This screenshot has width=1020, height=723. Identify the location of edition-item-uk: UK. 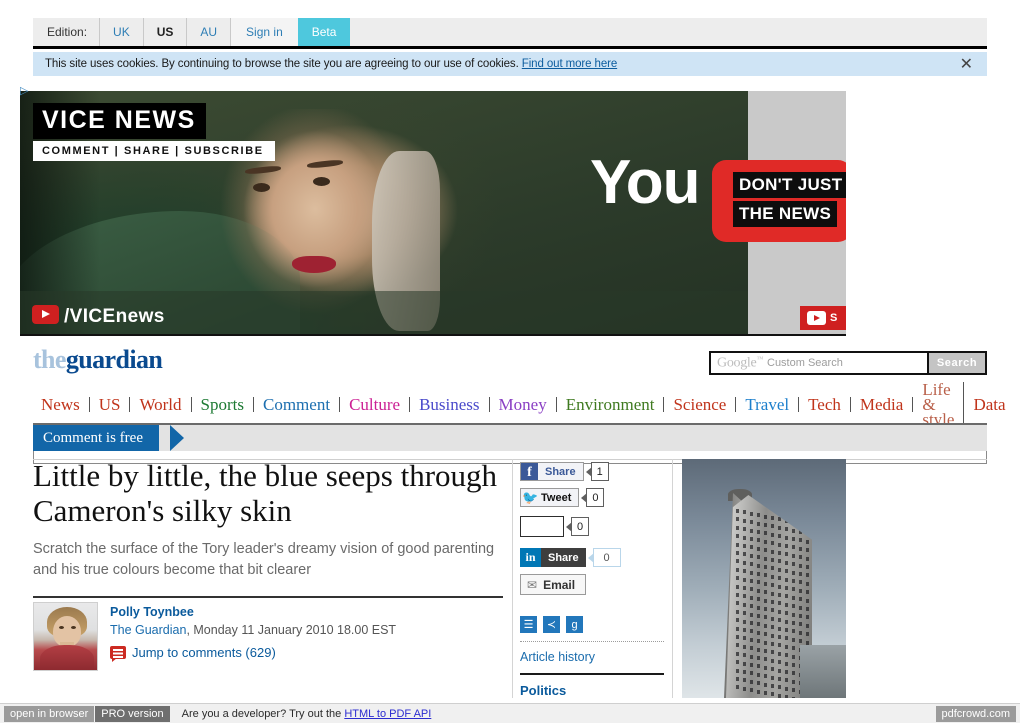
(121, 32).